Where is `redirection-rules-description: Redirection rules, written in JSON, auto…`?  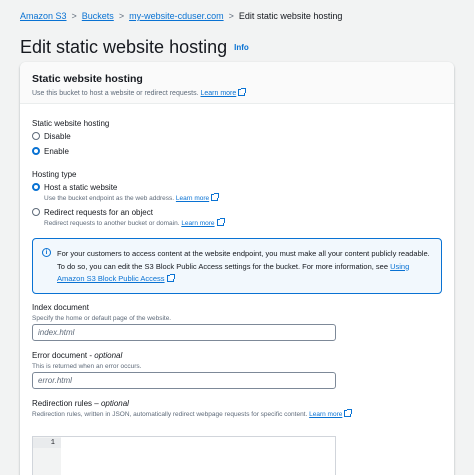
redirection-rules-description: Redirection rules, written in JSON, auto… is located at coordinates (192, 414).